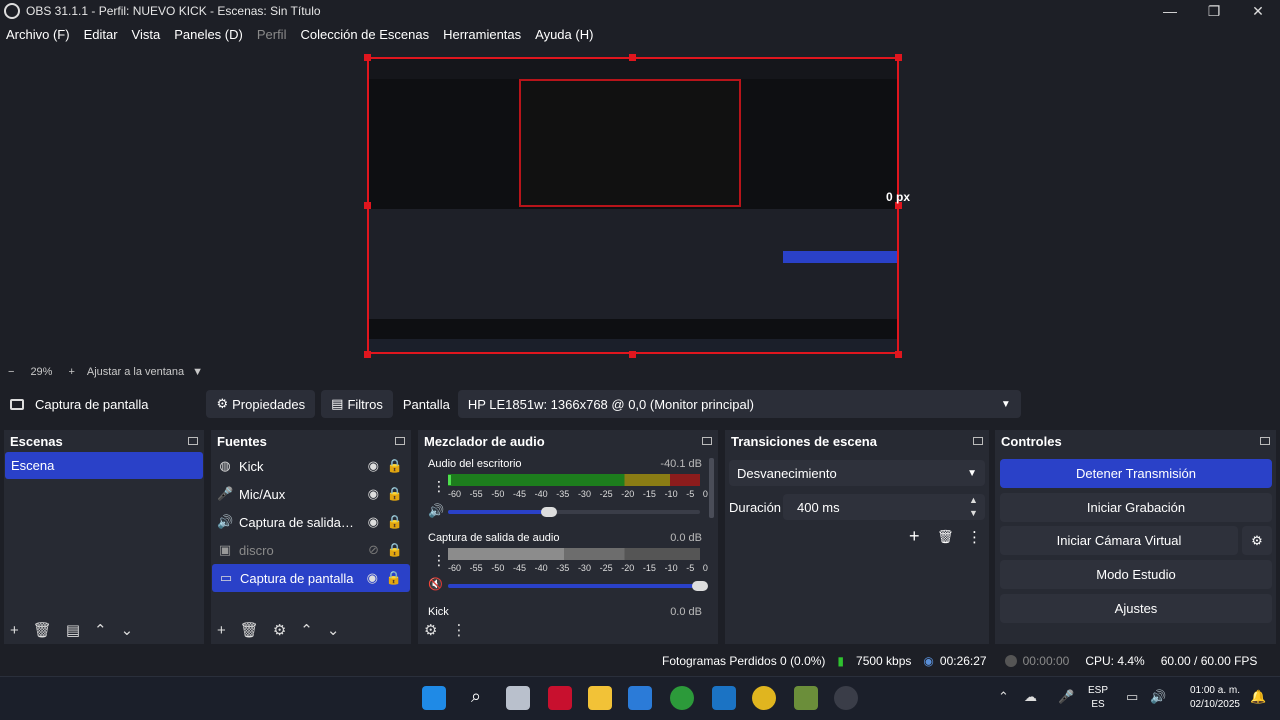 This screenshot has height=720, width=1280. Describe the element at coordinates (1119, 540) in the screenshot. I see `start-virtual-camera-button: Iniciar Cámara Virtual` at that location.